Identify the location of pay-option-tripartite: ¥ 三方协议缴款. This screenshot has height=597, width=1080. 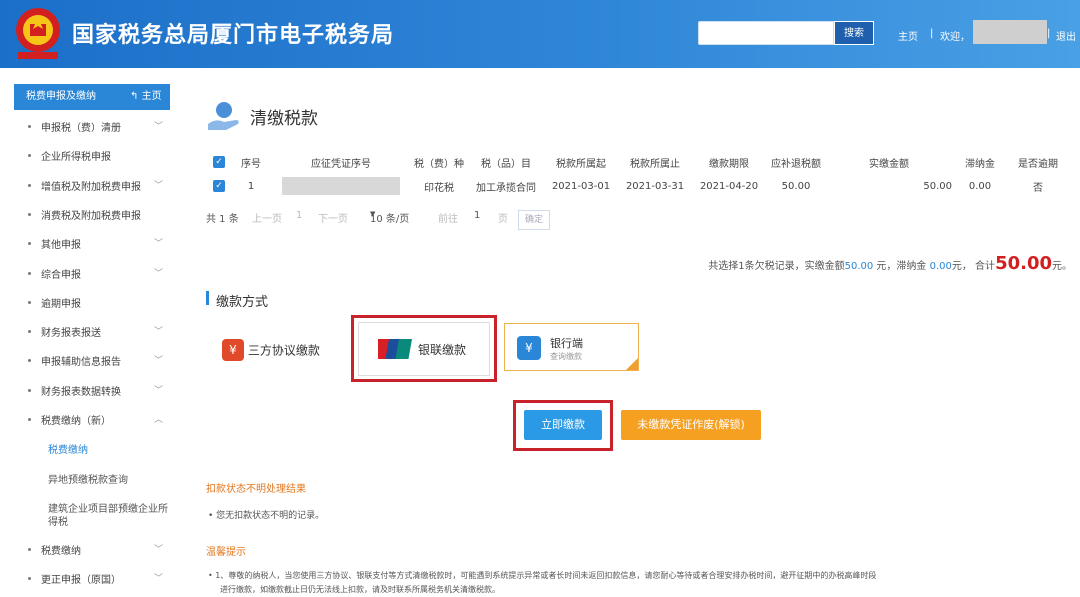
(271, 350).